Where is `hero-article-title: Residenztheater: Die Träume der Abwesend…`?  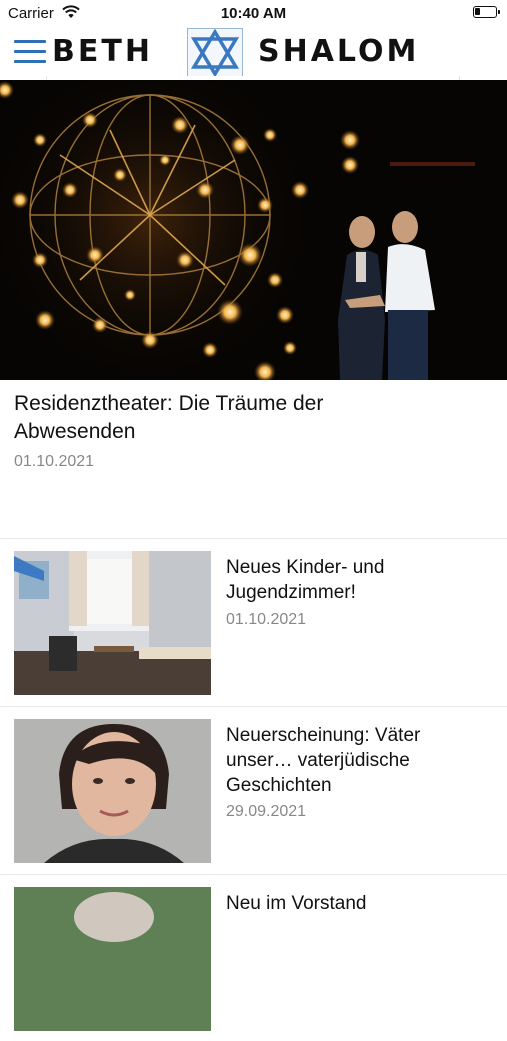
hero-article-title: Residenztheater: Die Träume der Abwesend… is located at coordinates (179, 418).